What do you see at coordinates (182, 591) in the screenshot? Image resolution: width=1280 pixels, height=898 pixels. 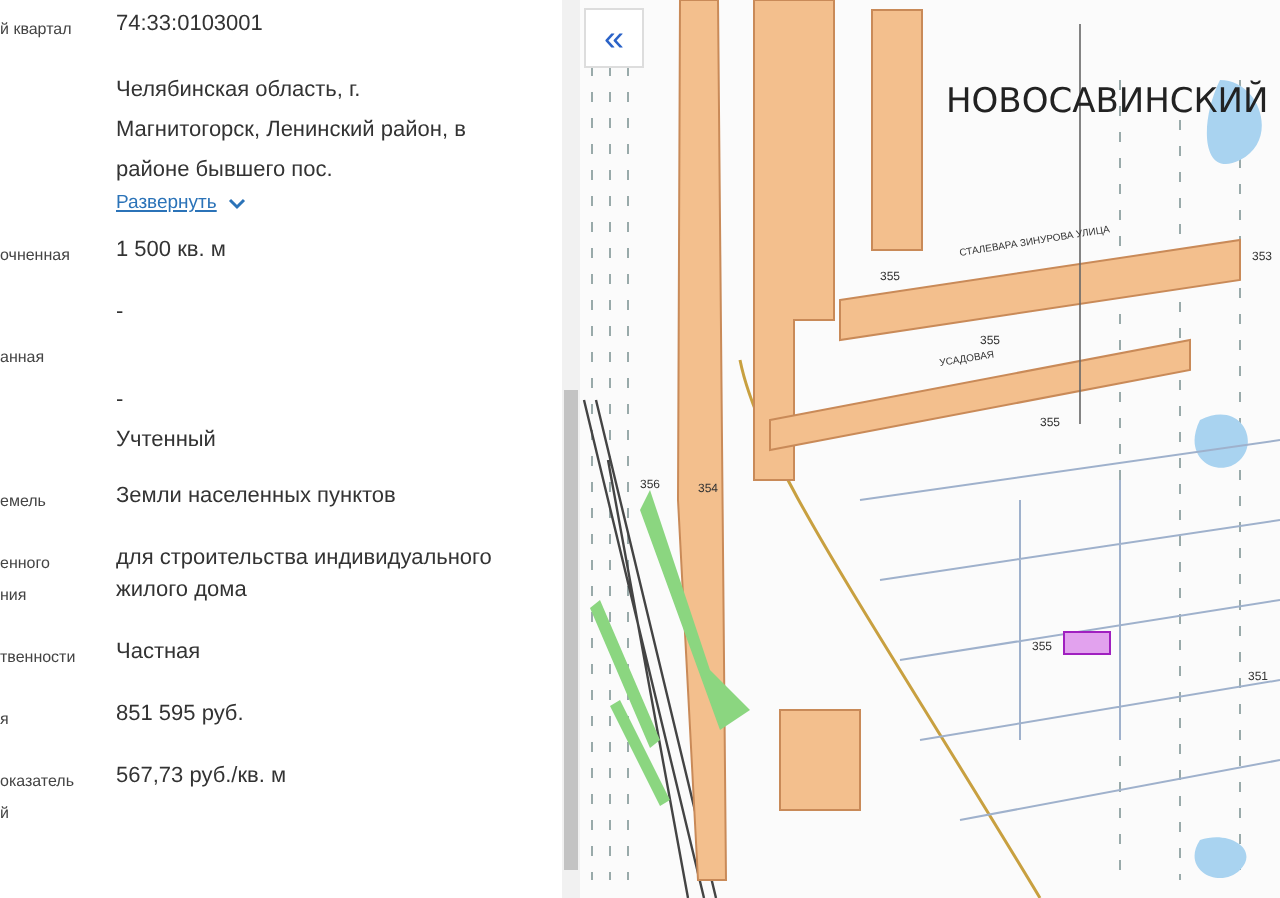 I see `field-value: жилого дома` at bounding box center [182, 591].